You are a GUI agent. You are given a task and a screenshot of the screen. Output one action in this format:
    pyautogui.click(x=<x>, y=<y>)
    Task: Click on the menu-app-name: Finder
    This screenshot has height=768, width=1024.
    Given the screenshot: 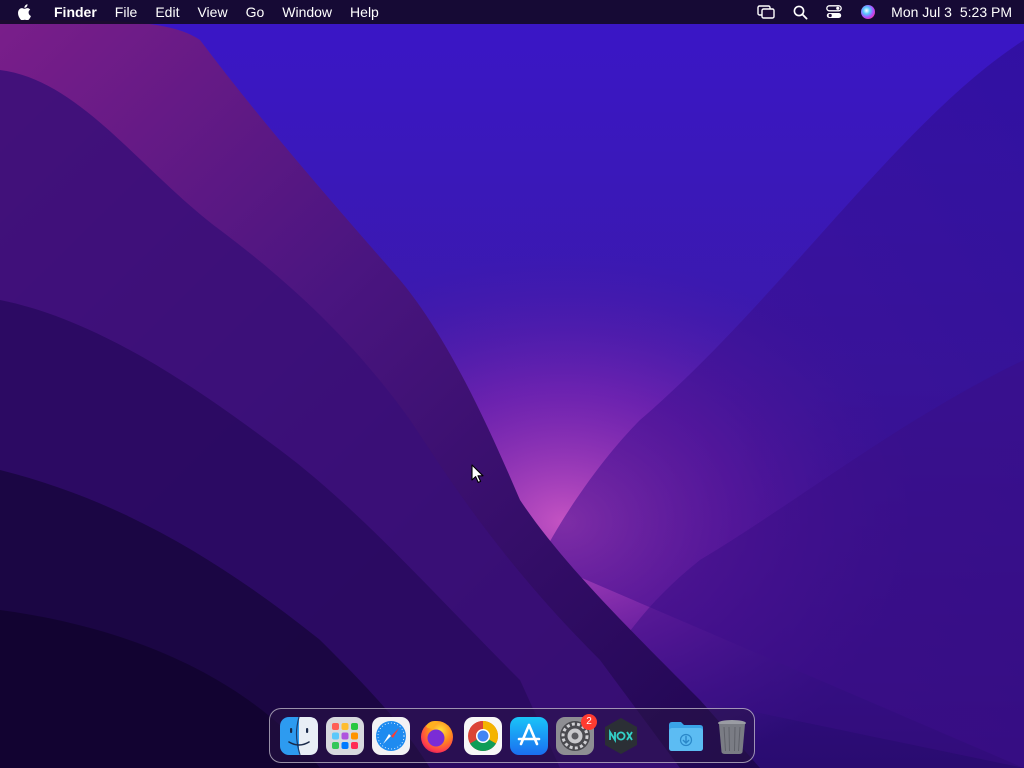 What is the action you would take?
    pyautogui.click(x=77, y=12)
    